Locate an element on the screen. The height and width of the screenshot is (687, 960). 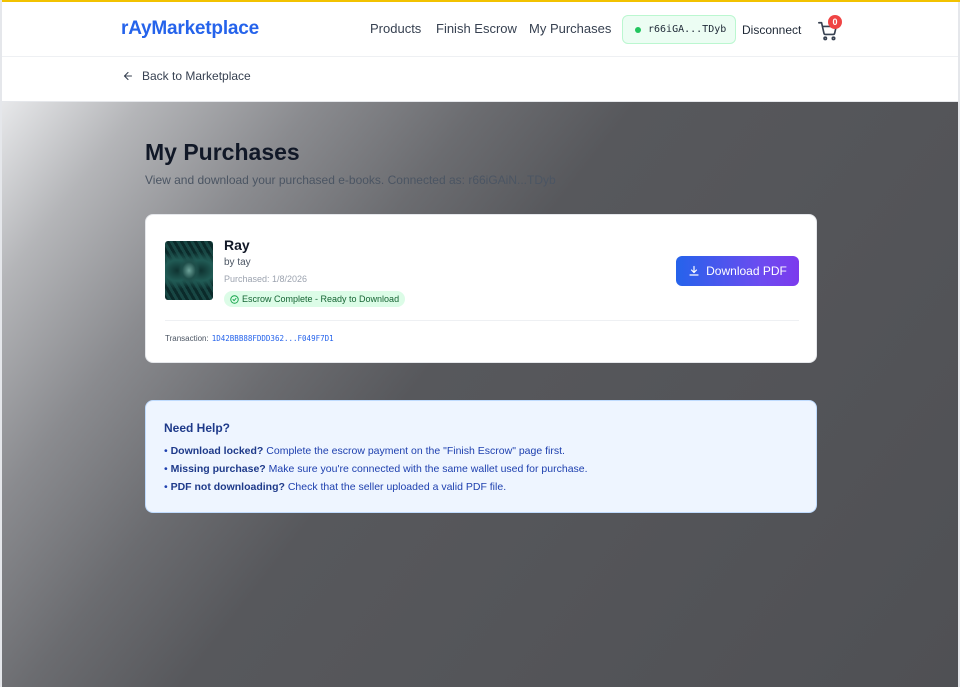
purchase-date: Purchased: 1/8/2026 is located at coordinates (266, 279).